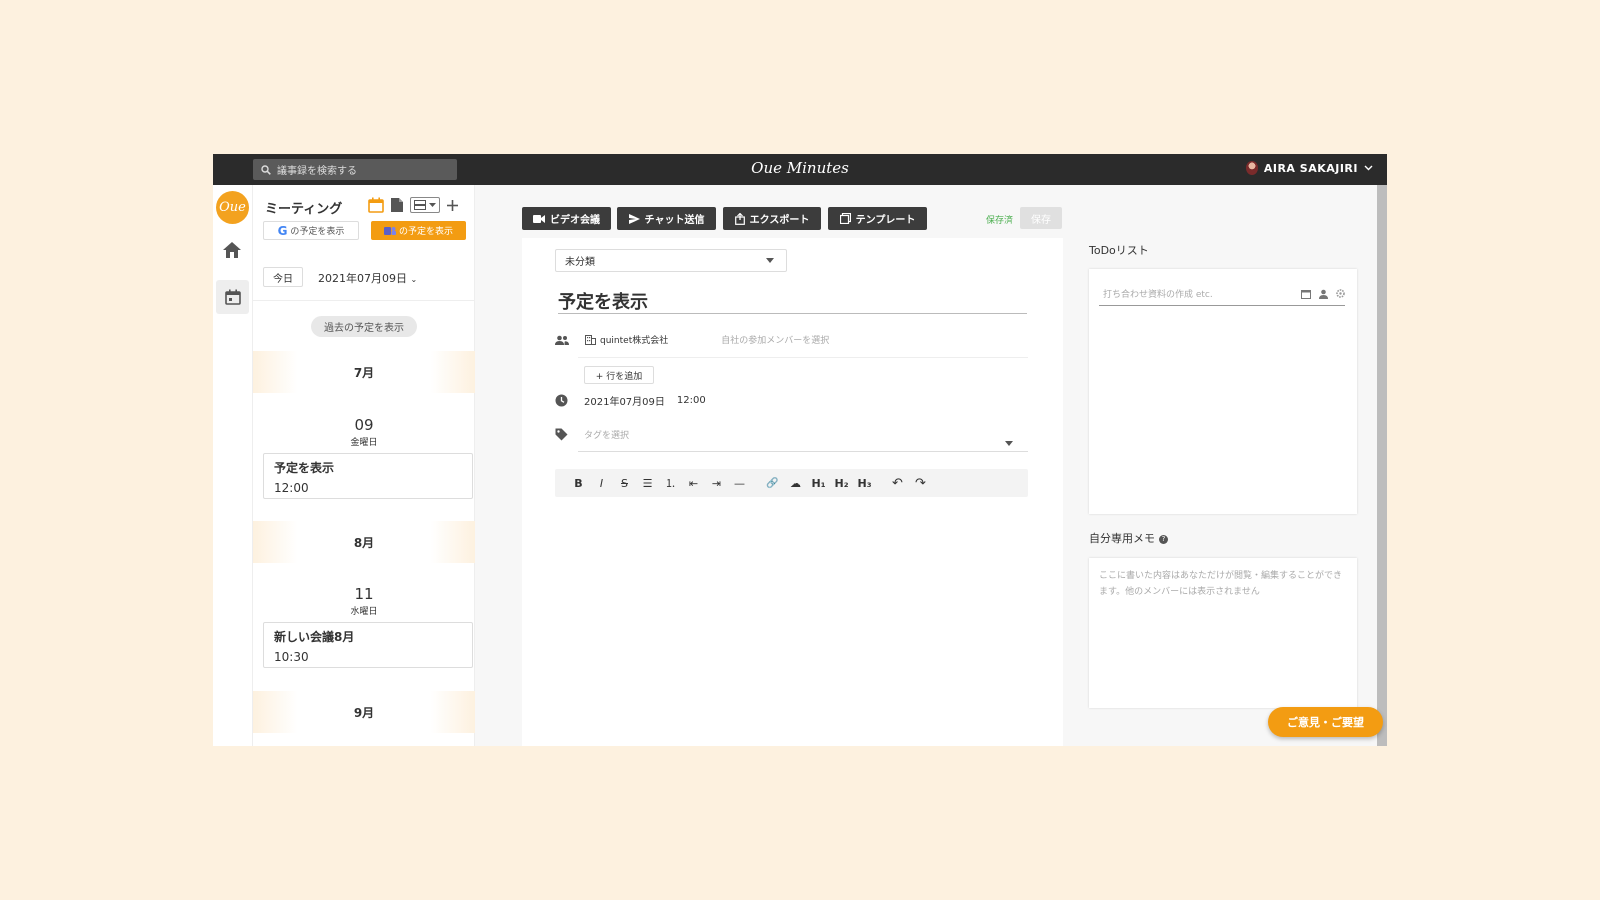 The image size is (1600, 900). I want to click on meeting-date: 2021年07月09日, so click(624, 400).